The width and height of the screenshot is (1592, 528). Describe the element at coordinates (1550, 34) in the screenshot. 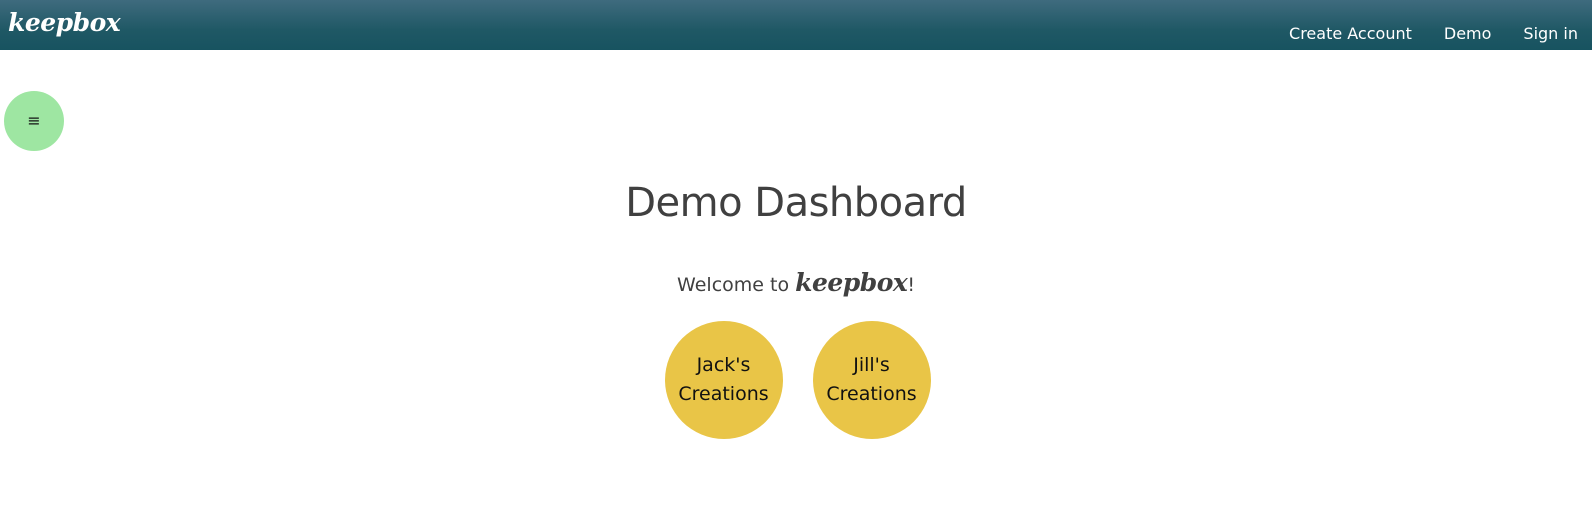

I see `sign-in-link: Sign in` at that location.